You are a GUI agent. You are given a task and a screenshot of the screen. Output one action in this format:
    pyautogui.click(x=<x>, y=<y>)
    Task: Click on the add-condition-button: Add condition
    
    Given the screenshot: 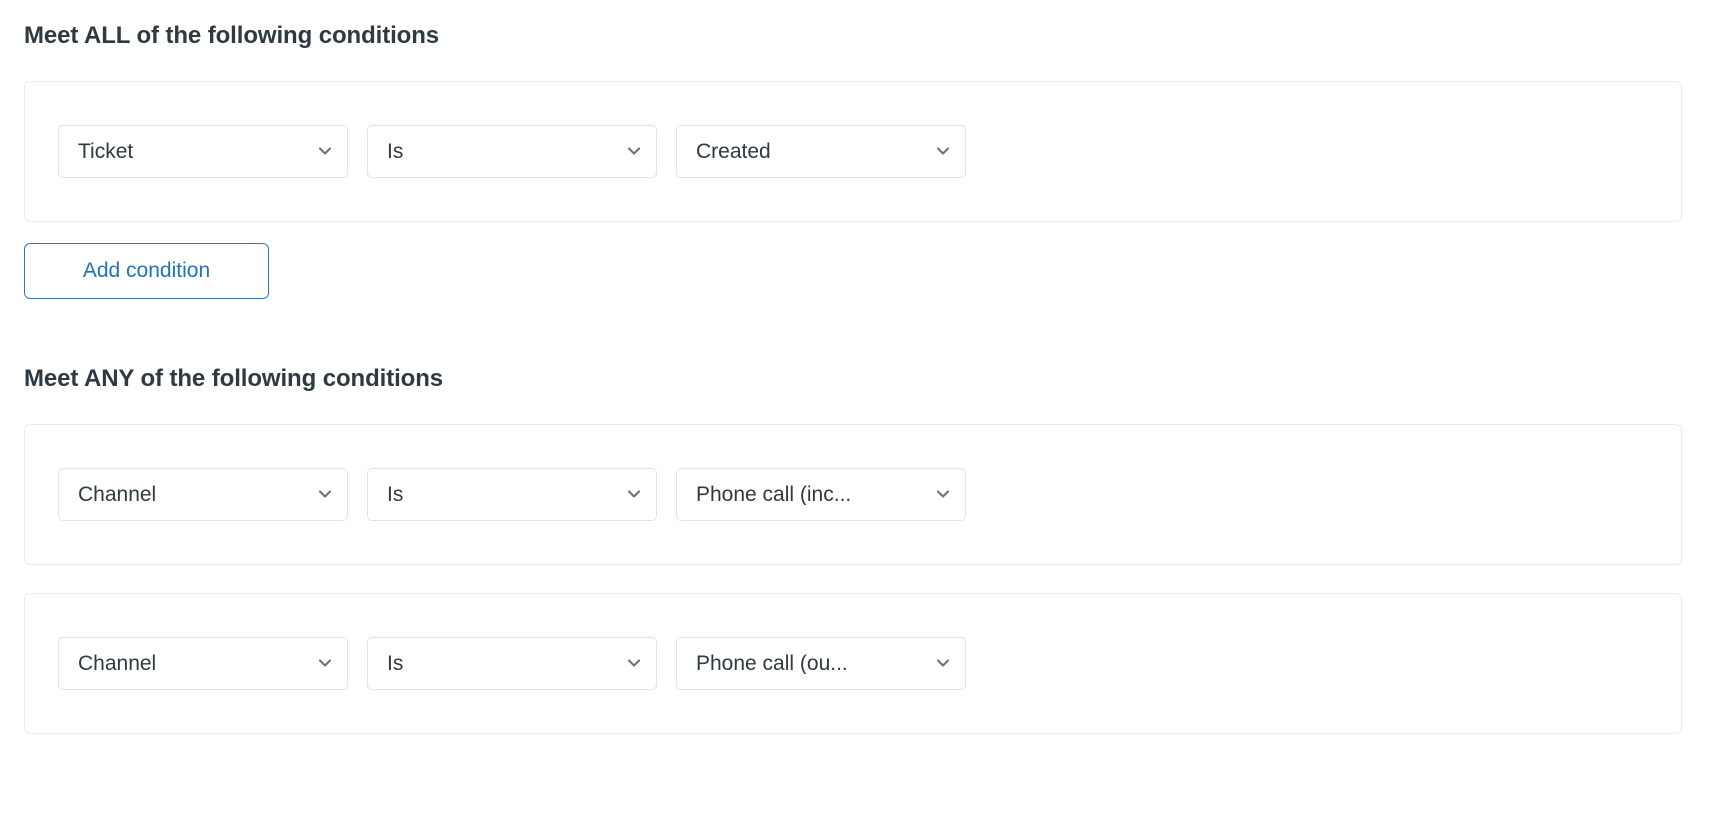 What is the action you would take?
    pyautogui.click(x=146, y=270)
    